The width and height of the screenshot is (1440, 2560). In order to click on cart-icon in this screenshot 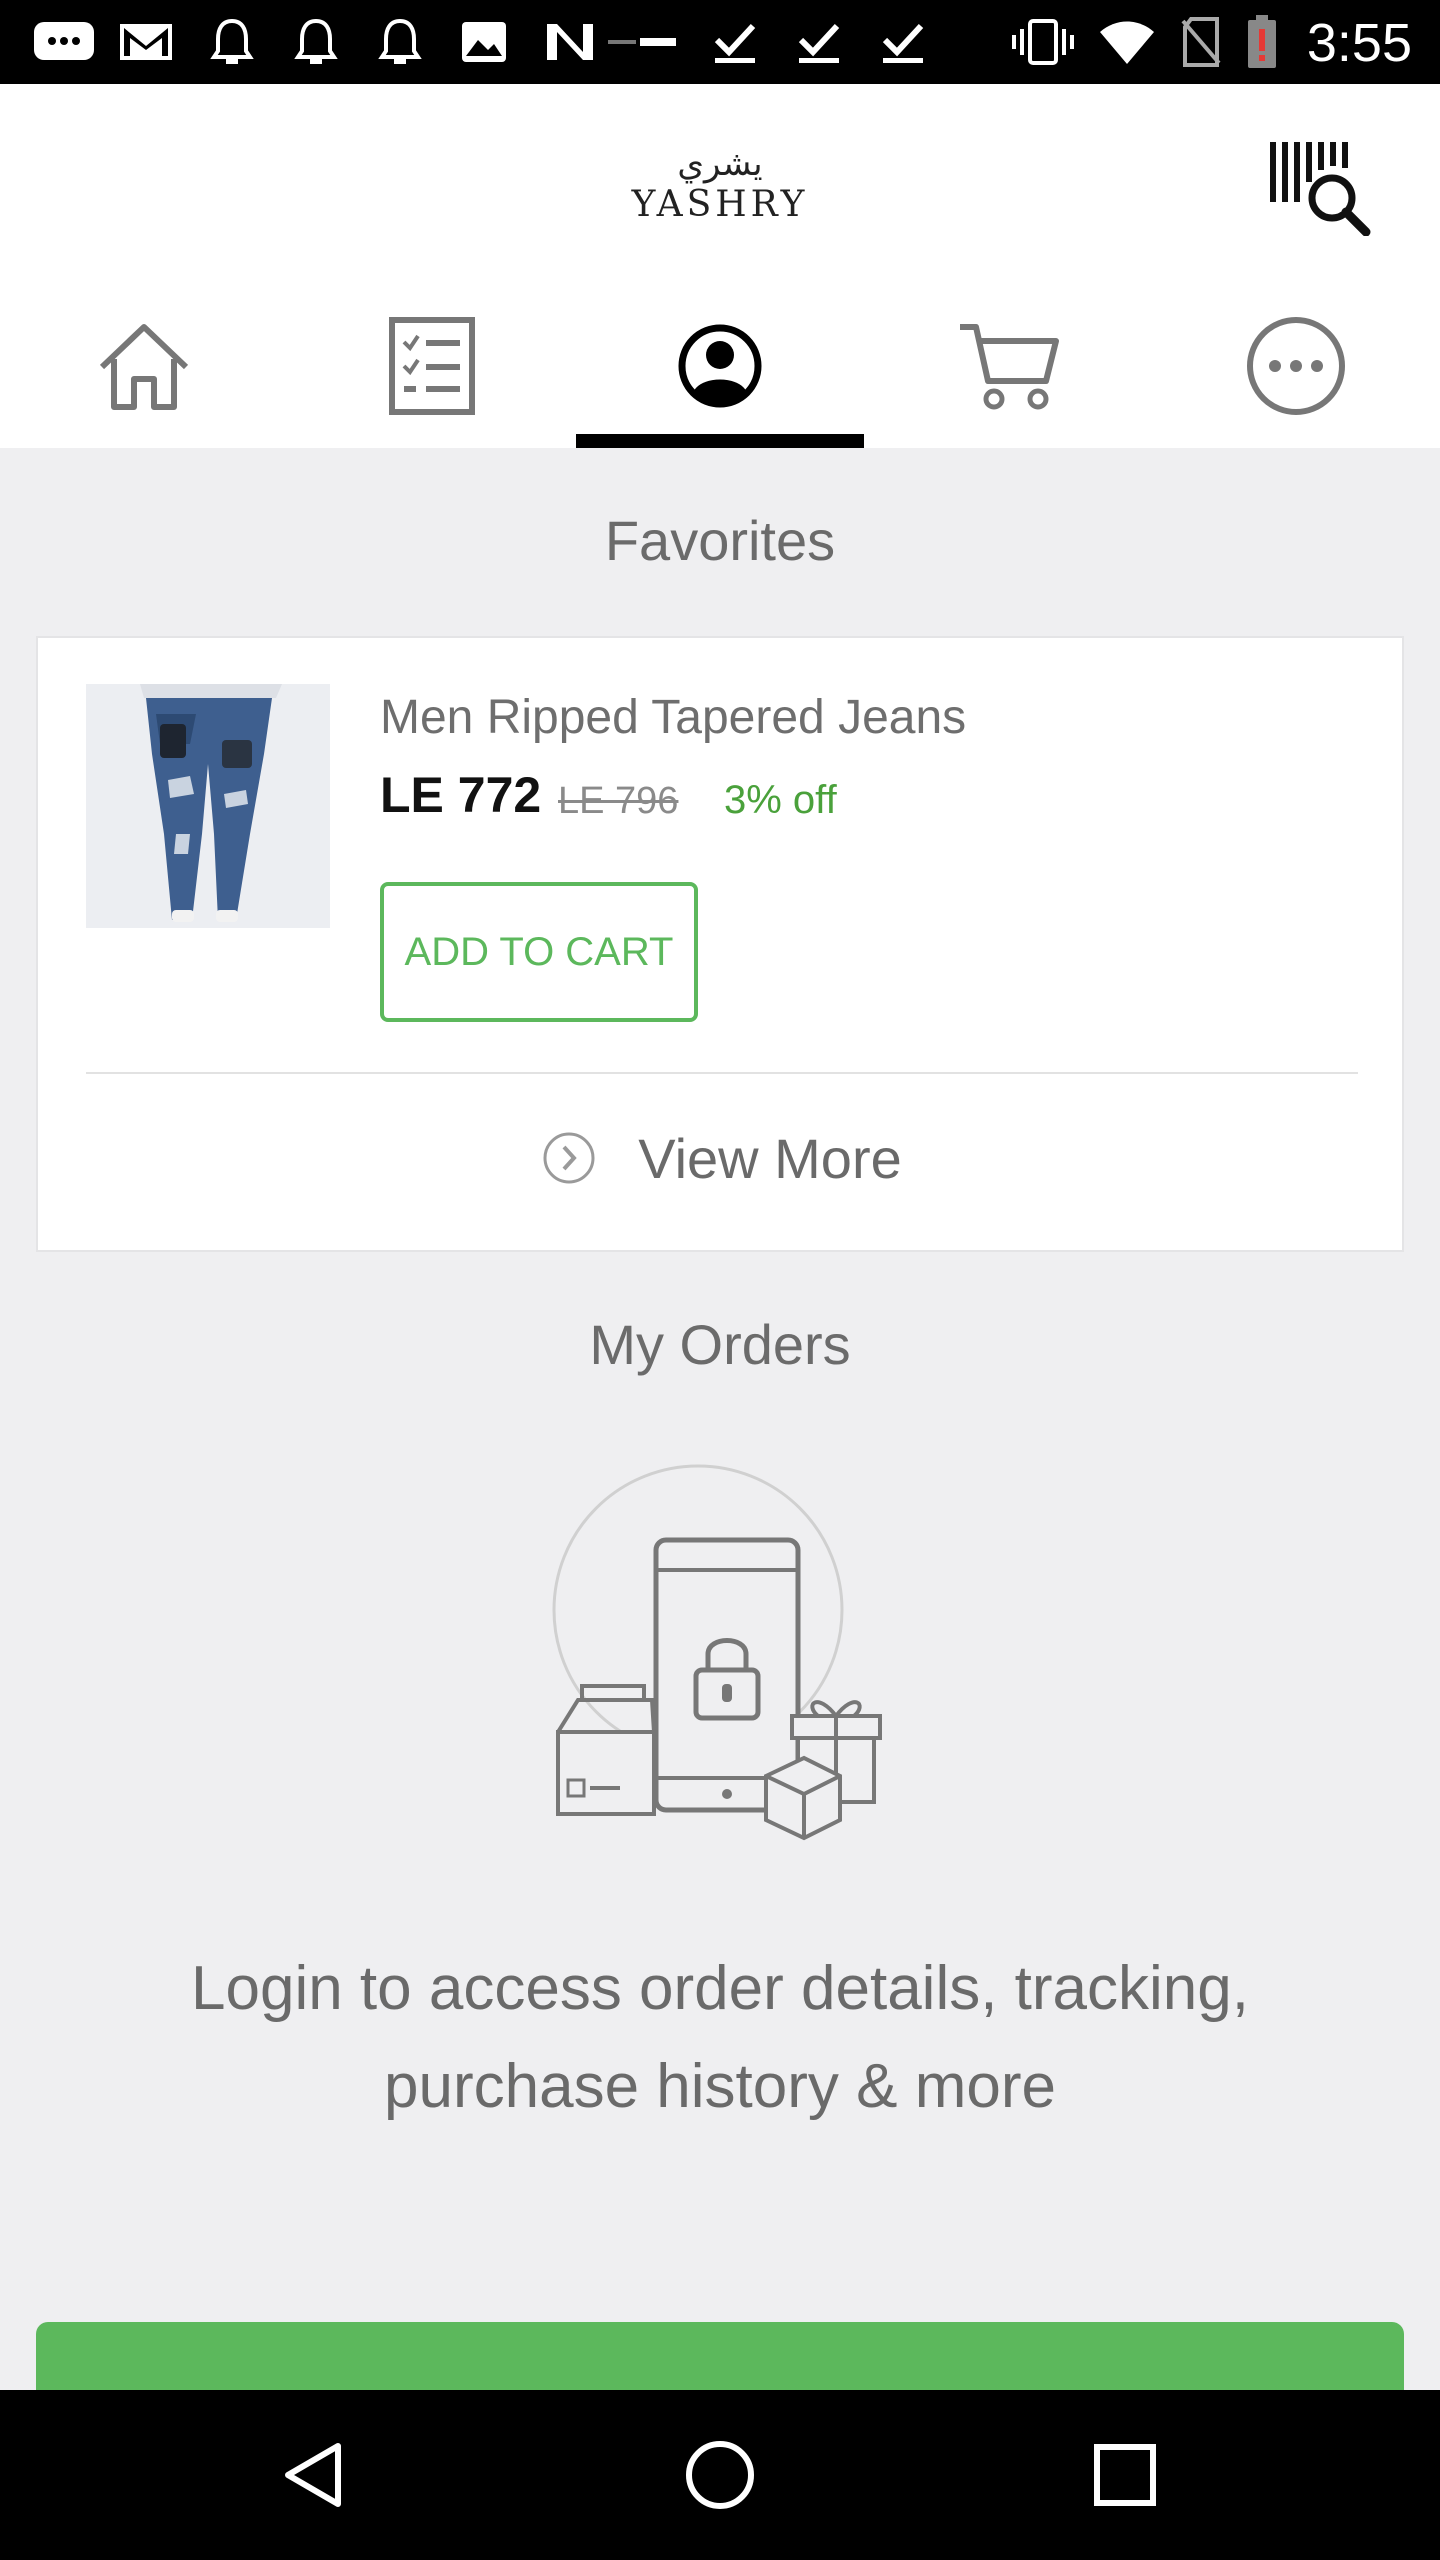, I will do `click(1009, 367)`.